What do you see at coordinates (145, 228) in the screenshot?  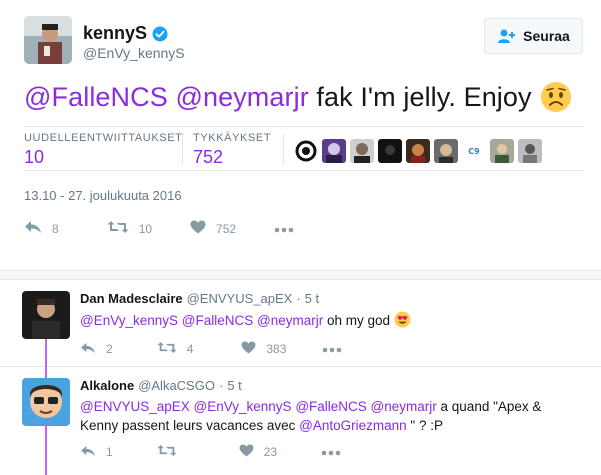 I see `retweet-count: 10` at bounding box center [145, 228].